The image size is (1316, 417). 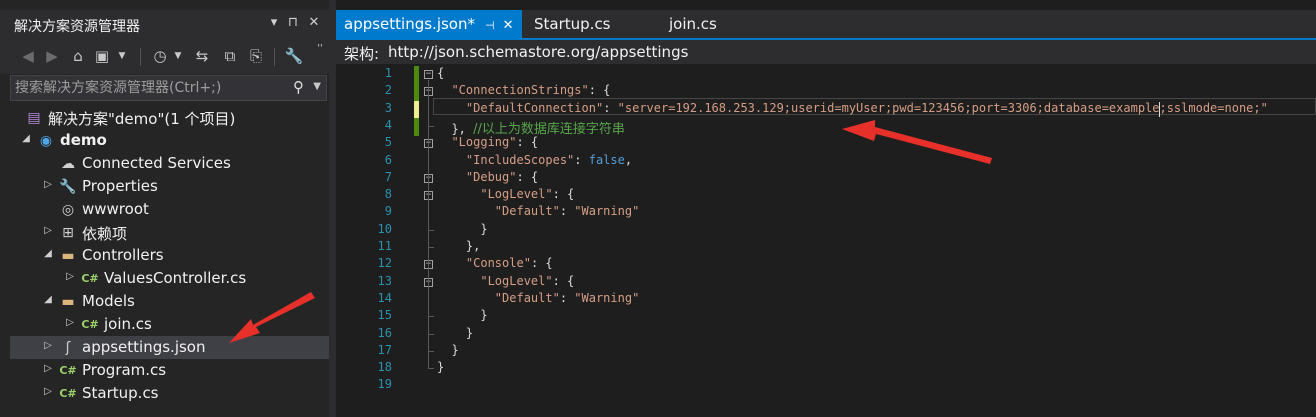 I want to click on tree-item-label: join.cs, so click(x=128, y=324).